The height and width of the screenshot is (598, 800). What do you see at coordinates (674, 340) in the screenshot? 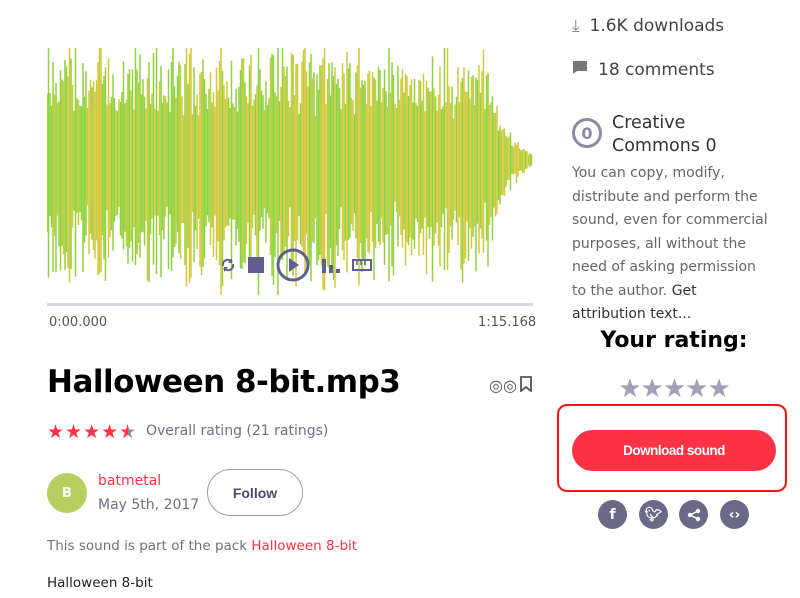
I see `your-rating-heading: Your rating:` at bounding box center [674, 340].